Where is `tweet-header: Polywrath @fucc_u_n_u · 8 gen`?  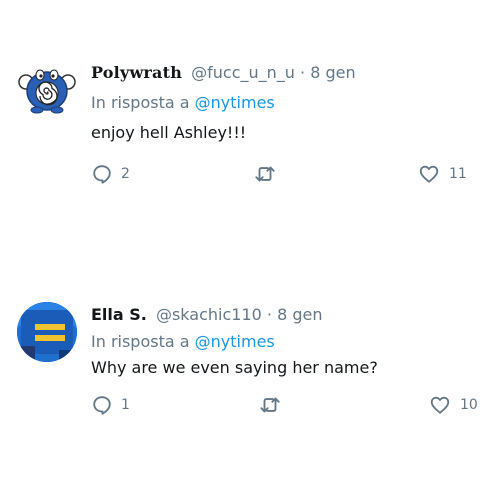
tweet-header: Polywrath @fucc_u_n_u · 8 gen is located at coordinates (223, 73).